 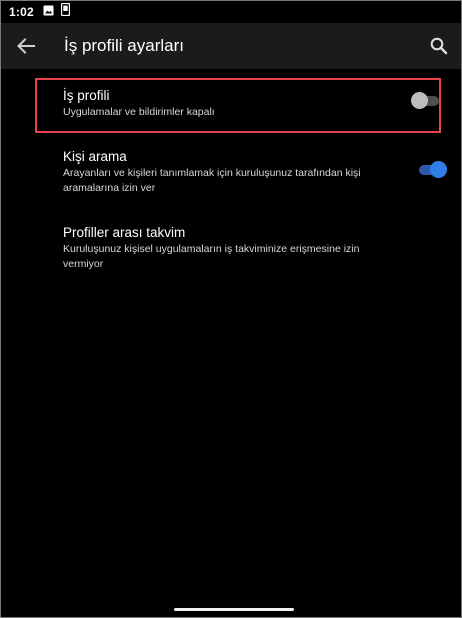 What do you see at coordinates (124, 45) in the screenshot?
I see `page-title: İş profili ayarları` at bounding box center [124, 45].